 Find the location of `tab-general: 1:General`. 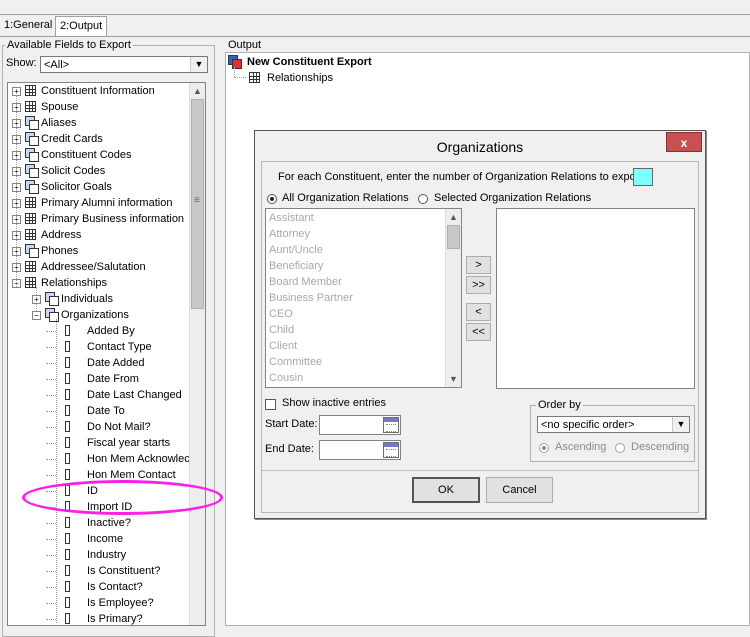

tab-general: 1:General is located at coordinates (28, 25).